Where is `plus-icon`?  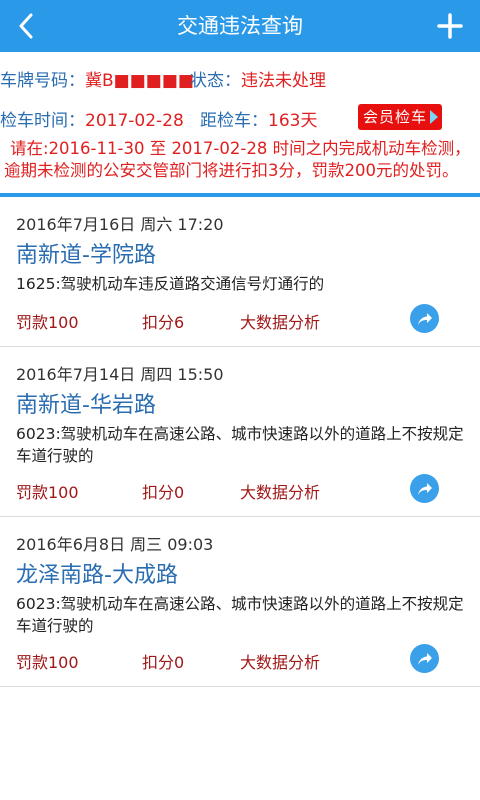
plus-icon is located at coordinates (450, 26).